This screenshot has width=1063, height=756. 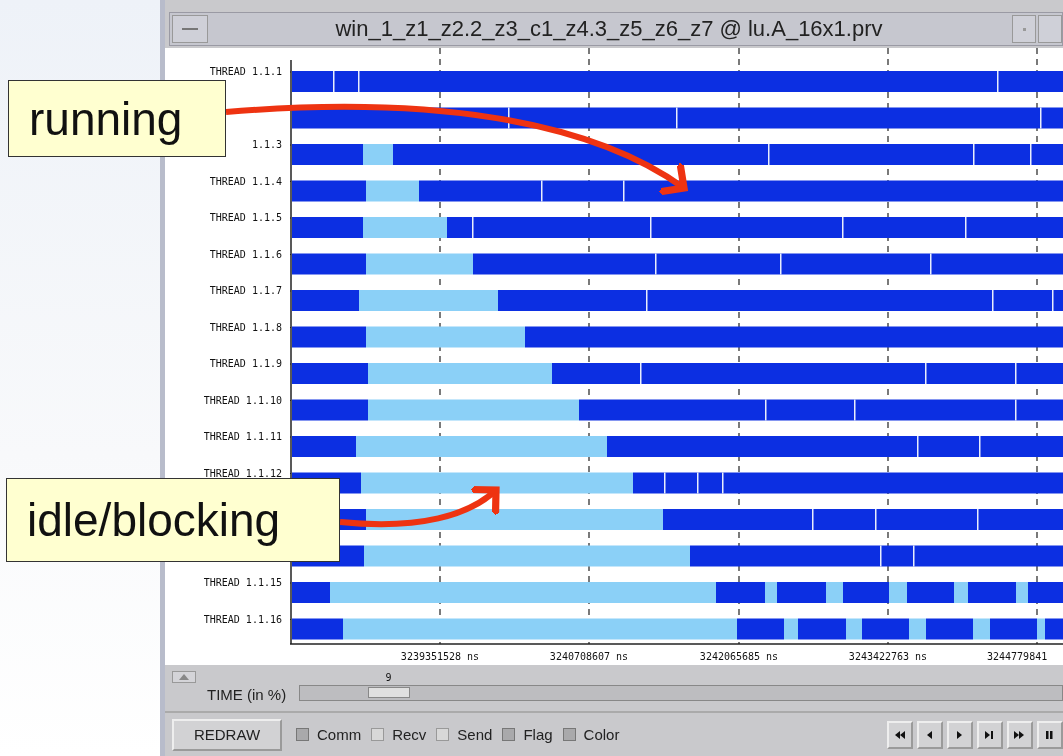 What do you see at coordinates (173, 520) in the screenshot?
I see `callout-label: idle/blocking` at bounding box center [173, 520].